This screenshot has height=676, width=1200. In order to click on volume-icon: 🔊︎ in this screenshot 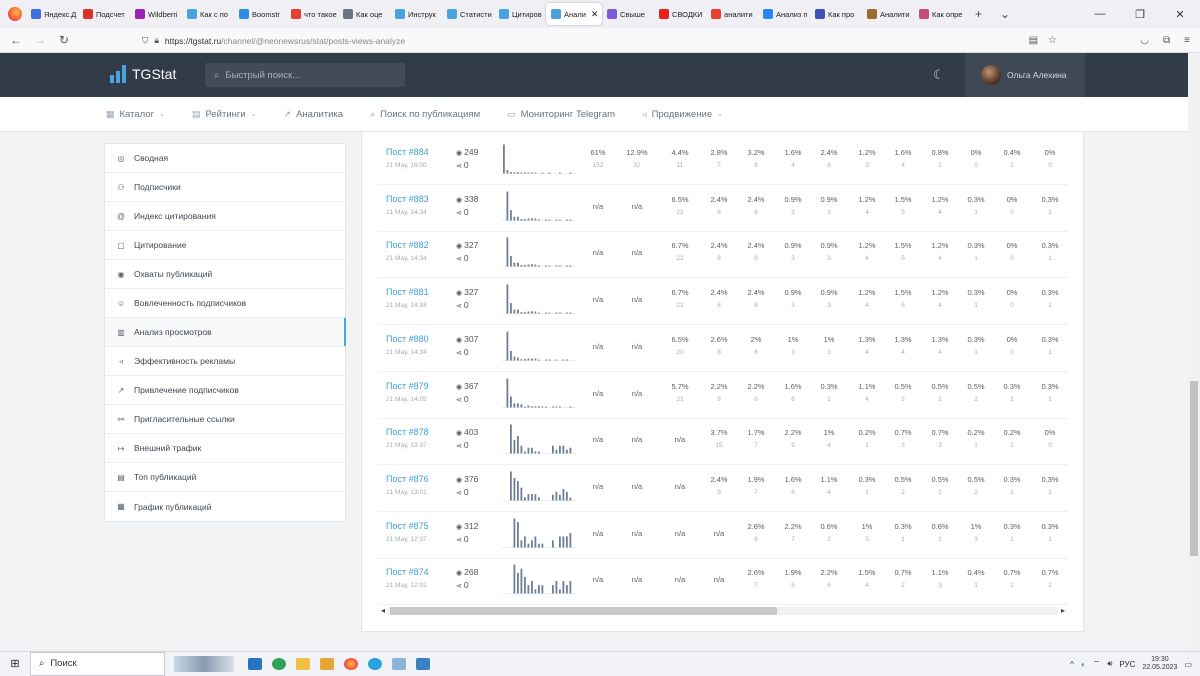, I will do `click(1109, 664)`.